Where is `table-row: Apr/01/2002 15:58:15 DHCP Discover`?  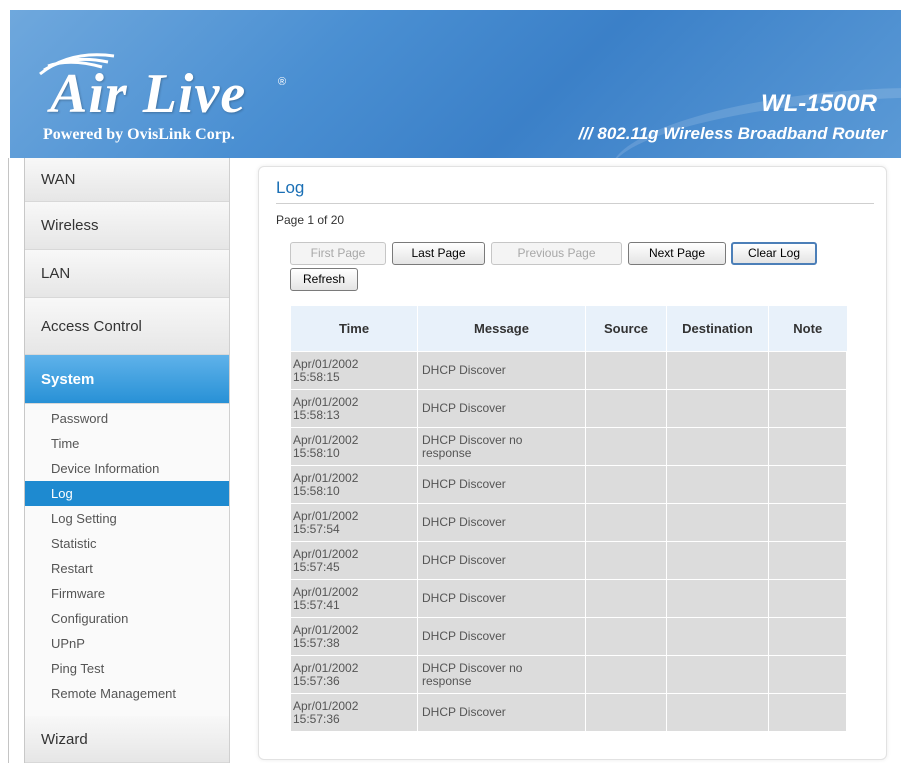 table-row: Apr/01/2002 15:58:15 DHCP Discover is located at coordinates (568, 370).